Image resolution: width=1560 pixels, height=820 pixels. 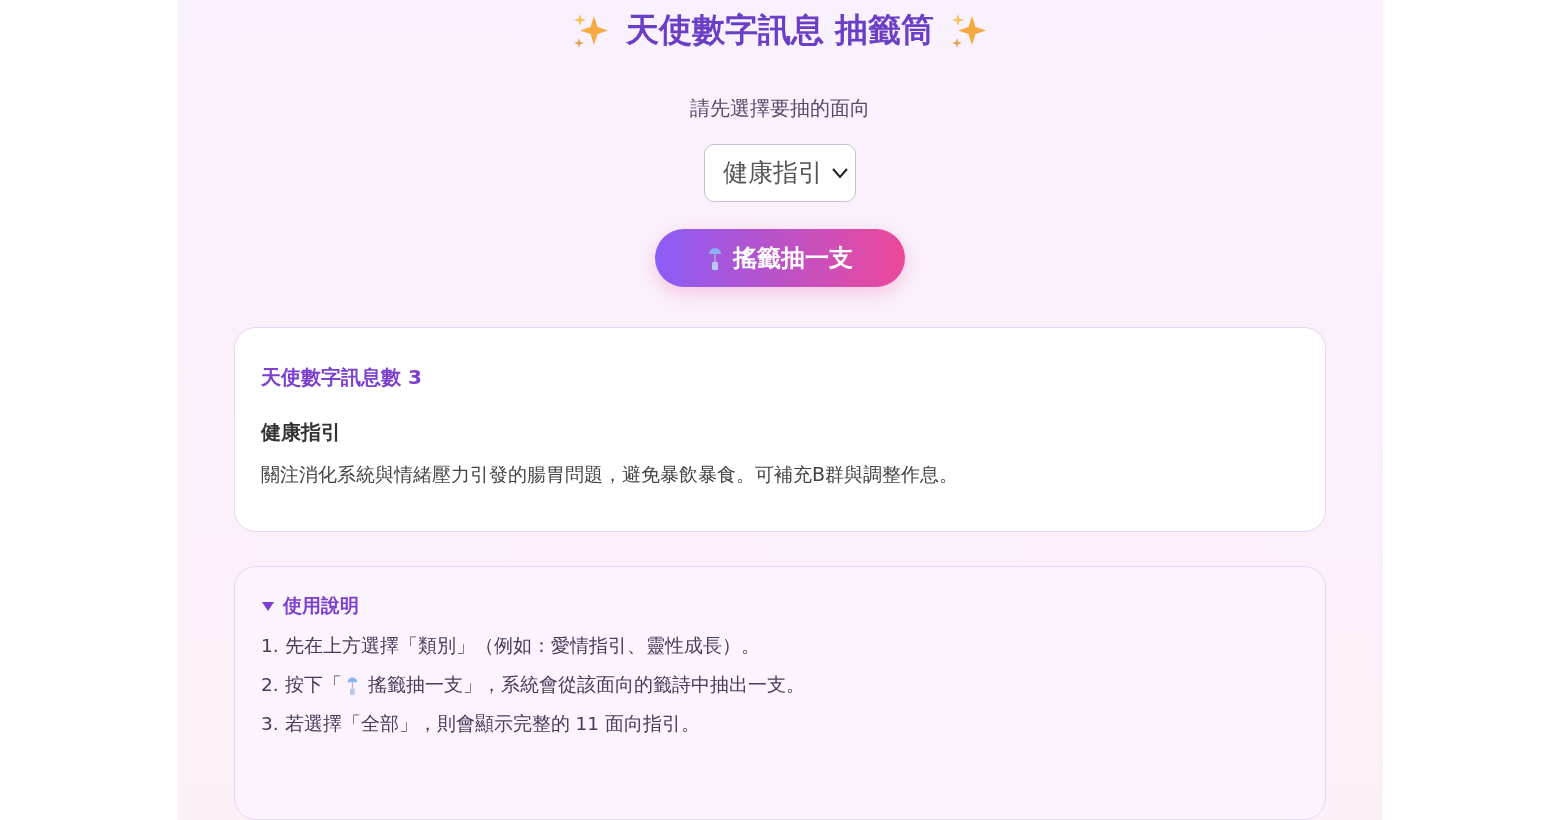 I want to click on category-select: 健康指引, so click(x=780, y=173).